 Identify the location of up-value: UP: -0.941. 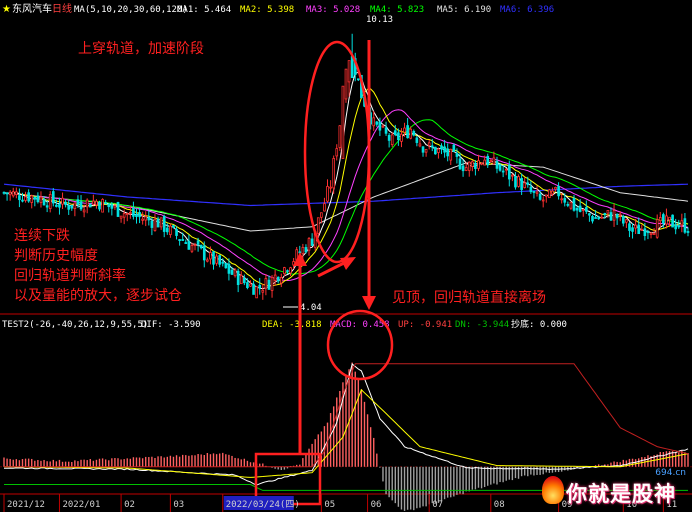
(425, 325).